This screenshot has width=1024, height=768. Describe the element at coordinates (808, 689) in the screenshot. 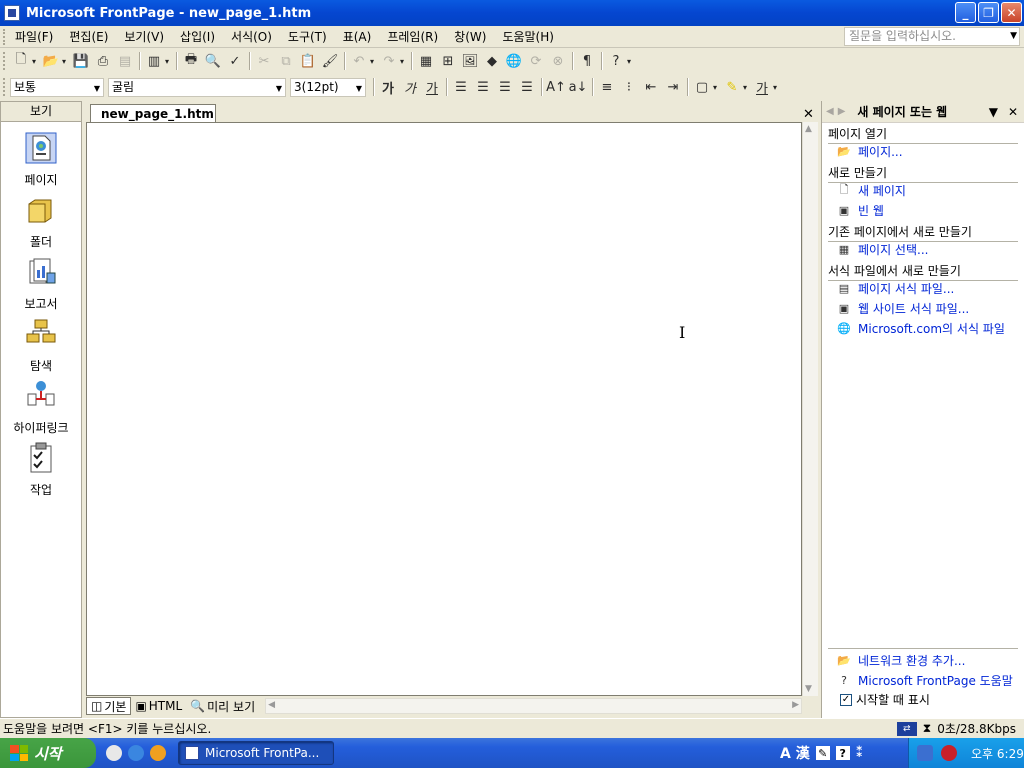

I see `scroll-down-icon: ▼` at that location.